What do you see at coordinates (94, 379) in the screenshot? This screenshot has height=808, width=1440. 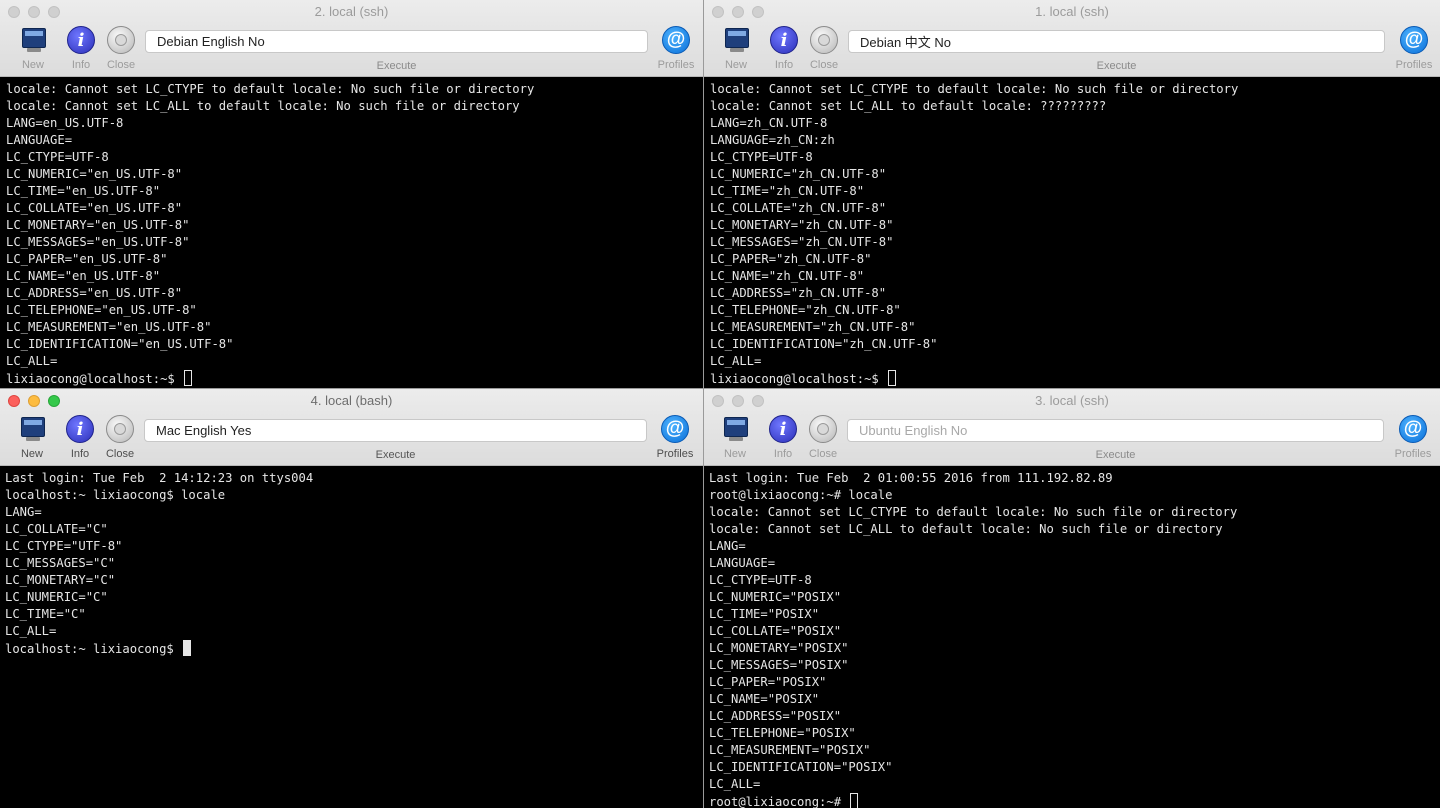 I see `shell-prompt: lixiaocong@localhost:~$` at bounding box center [94, 379].